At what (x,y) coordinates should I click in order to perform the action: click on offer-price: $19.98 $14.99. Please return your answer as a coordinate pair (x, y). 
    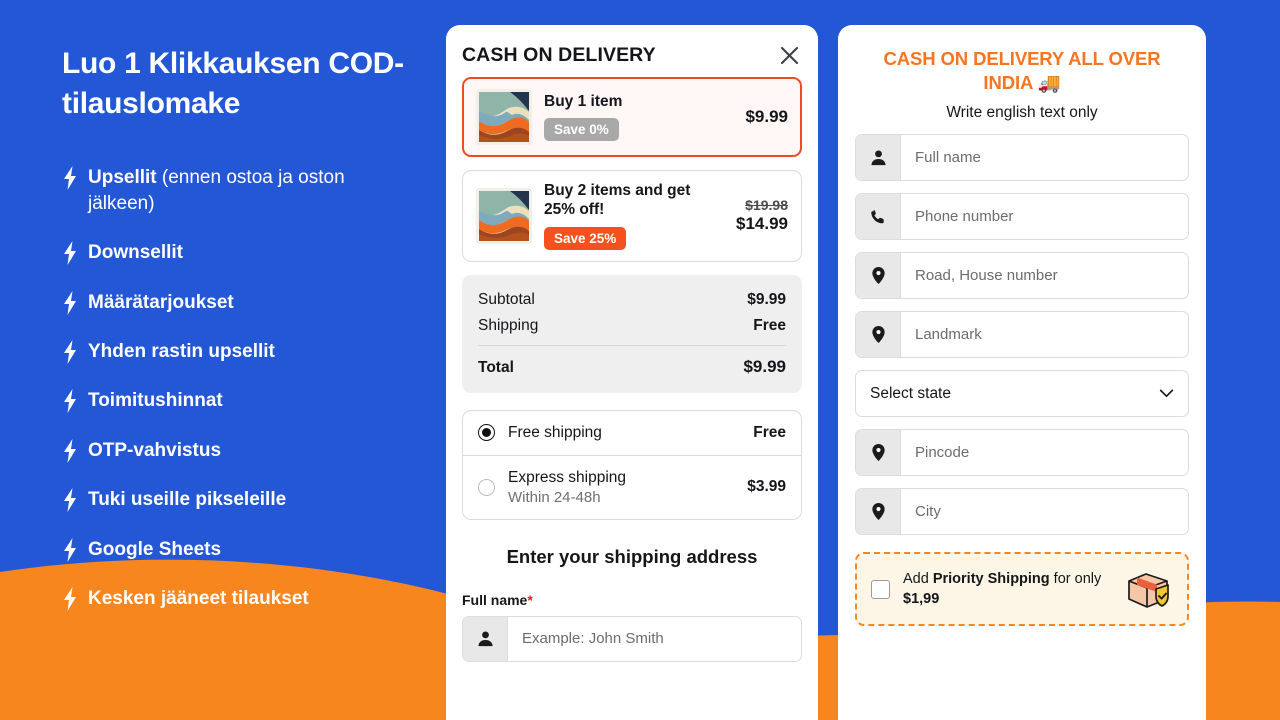
    Looking at the image, I should click on (762, 215).